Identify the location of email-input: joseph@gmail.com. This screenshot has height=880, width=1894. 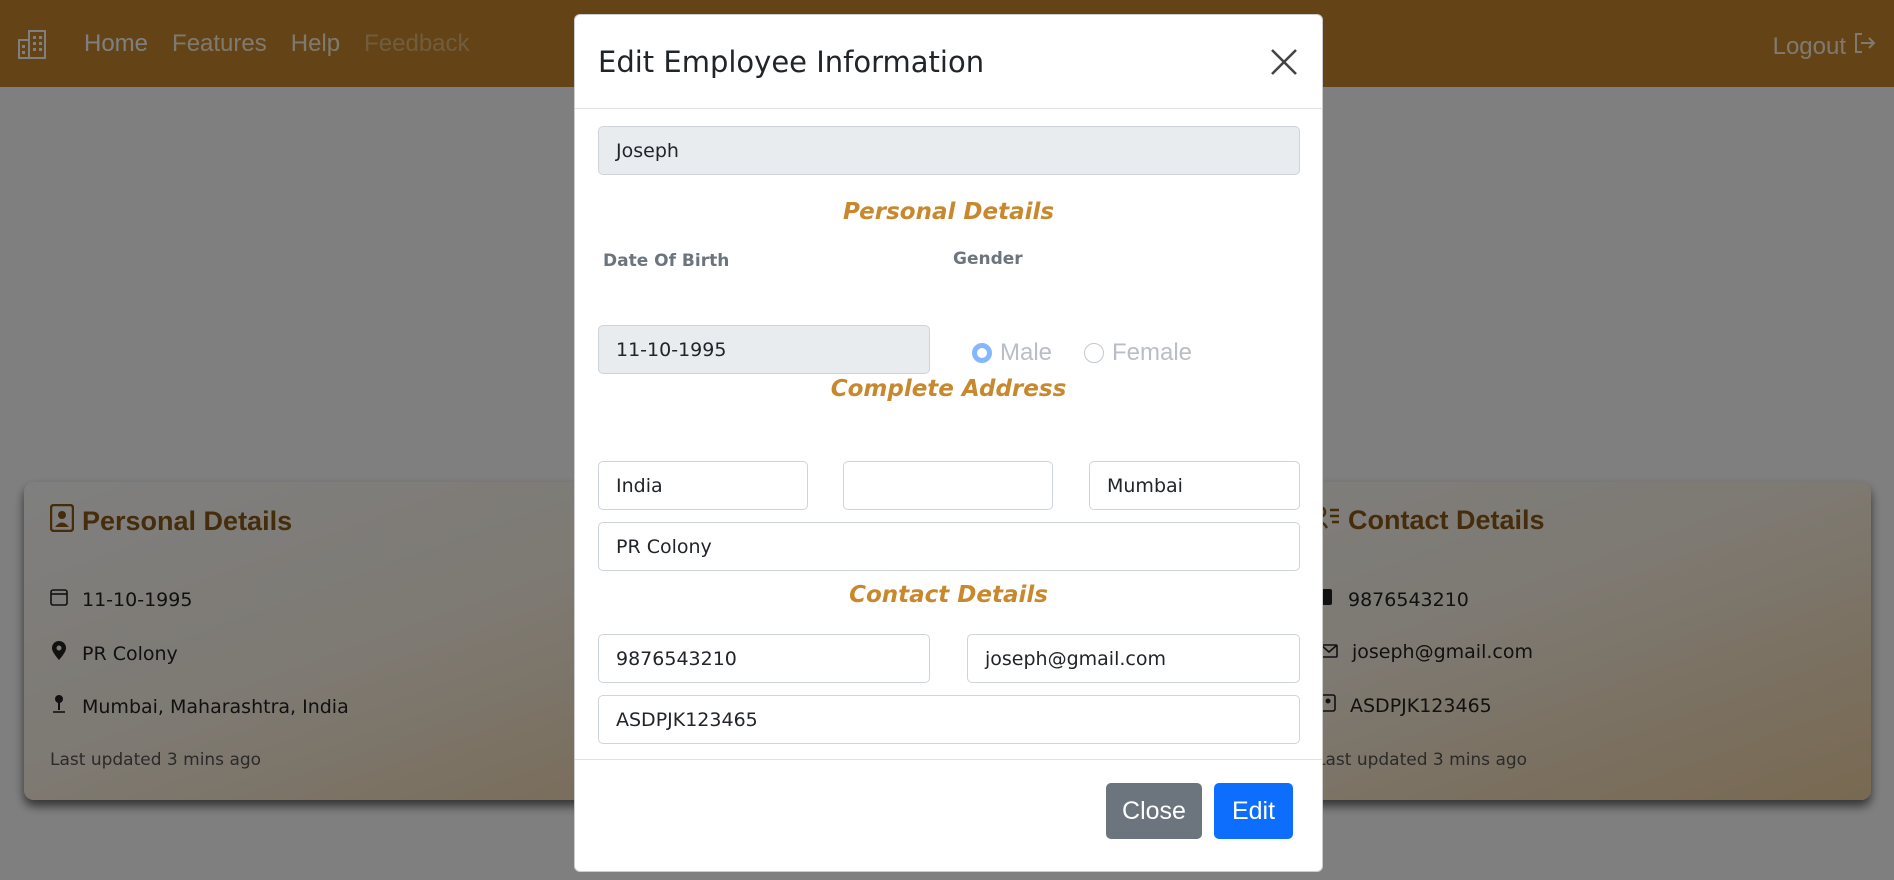
(1133, 658).